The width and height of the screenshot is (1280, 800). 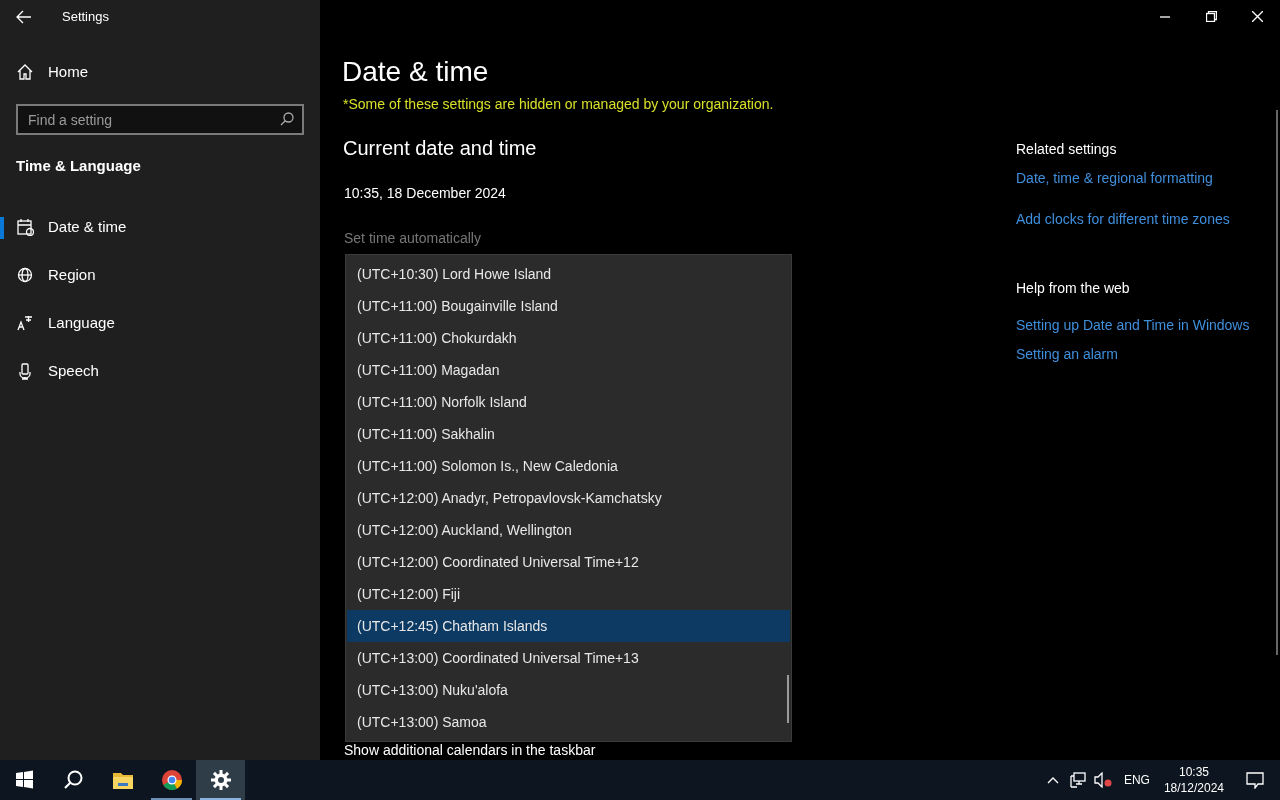 I want to click on dropdown-option: (UTC+13:00) Nuku'alofa, so click(x=568, y=690).